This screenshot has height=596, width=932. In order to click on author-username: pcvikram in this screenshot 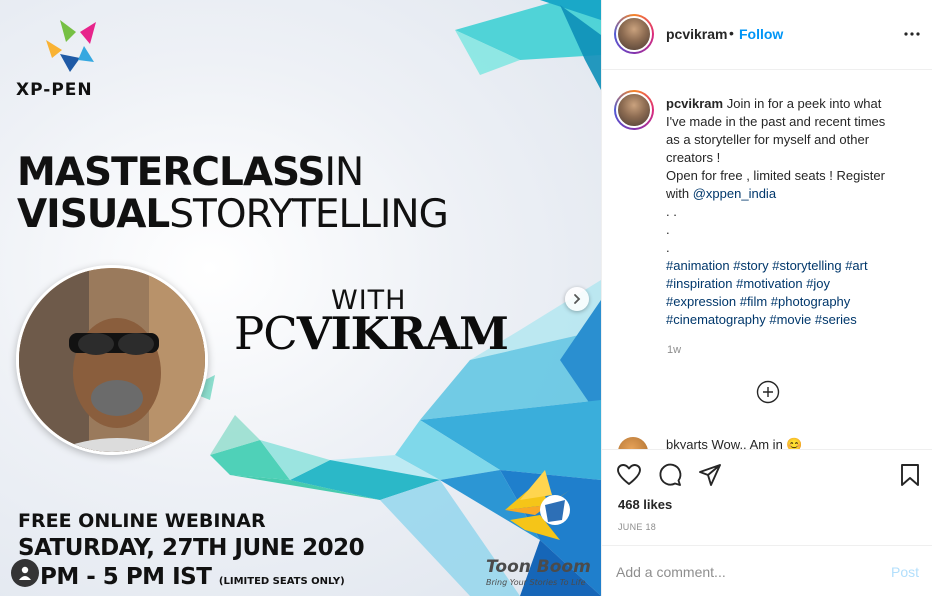, I will do `click(696, 34)`.